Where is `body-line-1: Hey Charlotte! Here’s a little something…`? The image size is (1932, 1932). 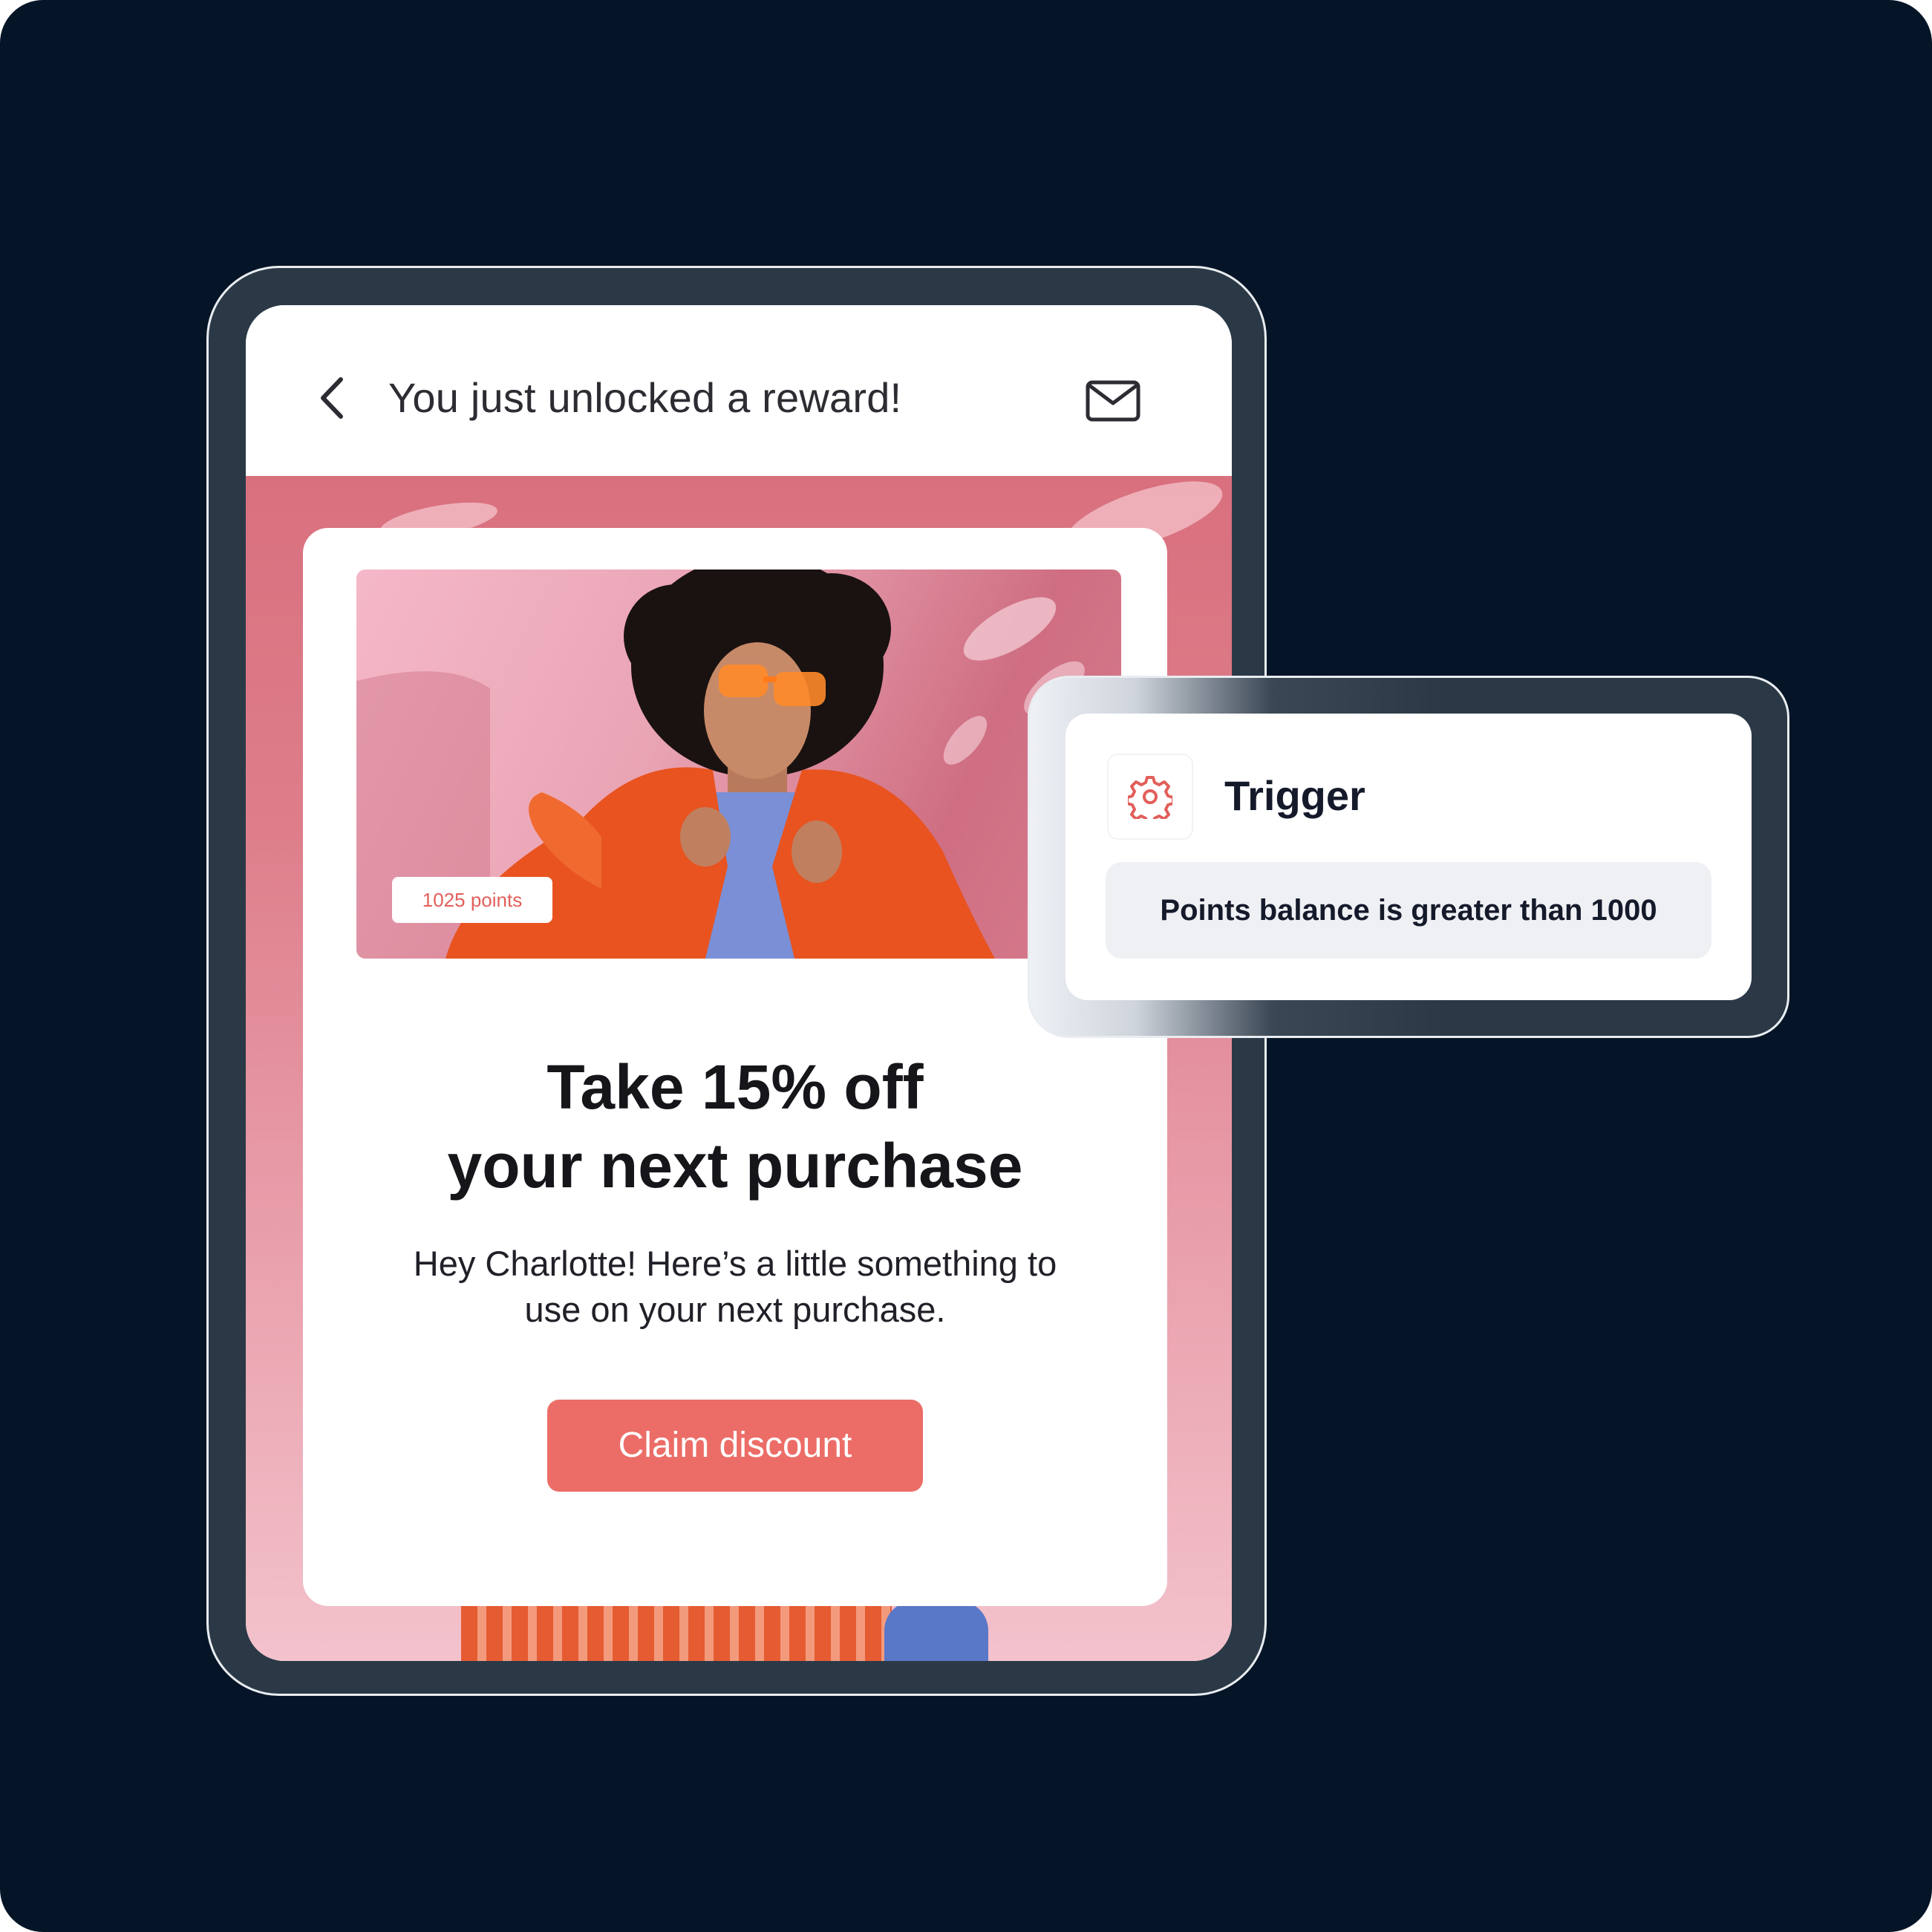 body-line-1: Hey Charlotte! Here’s a little something… is located at coordinates (735, 1264).